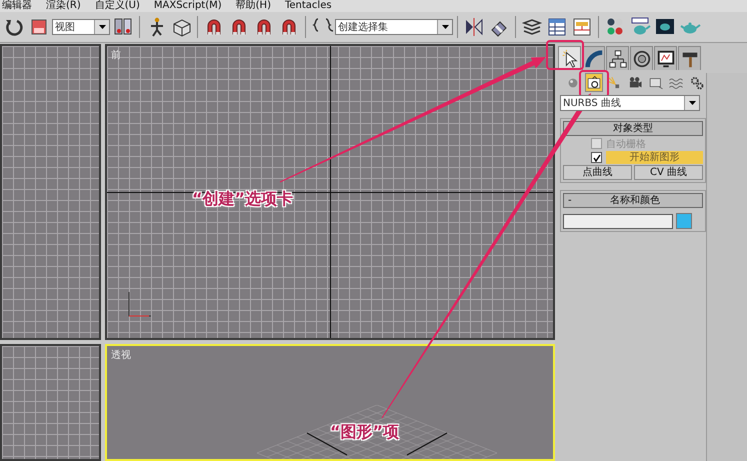 The image size is (747, 461). I want to click on menu-item: MAXScript(M), so click(188, 6).